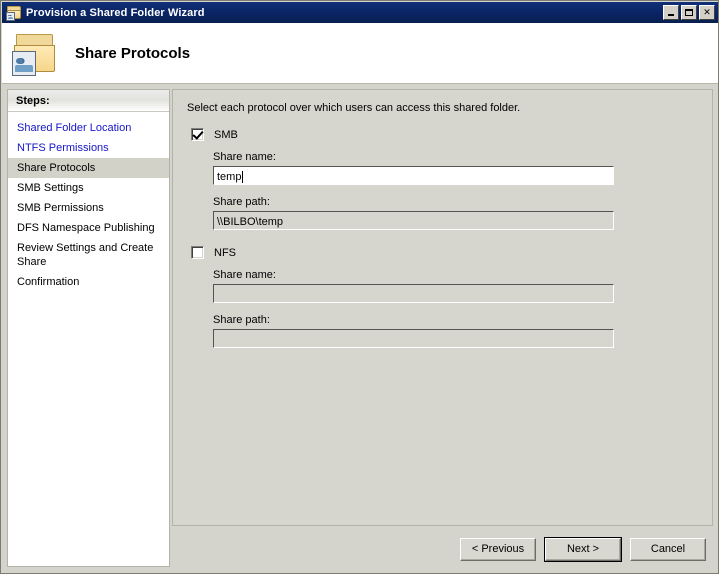 This screenshot has height=574, width=719. What do you see at coordinates (244, 275) in the screenshot?
I see `nfs-share-name-label: Share name:` at bounding box center [244, 275].